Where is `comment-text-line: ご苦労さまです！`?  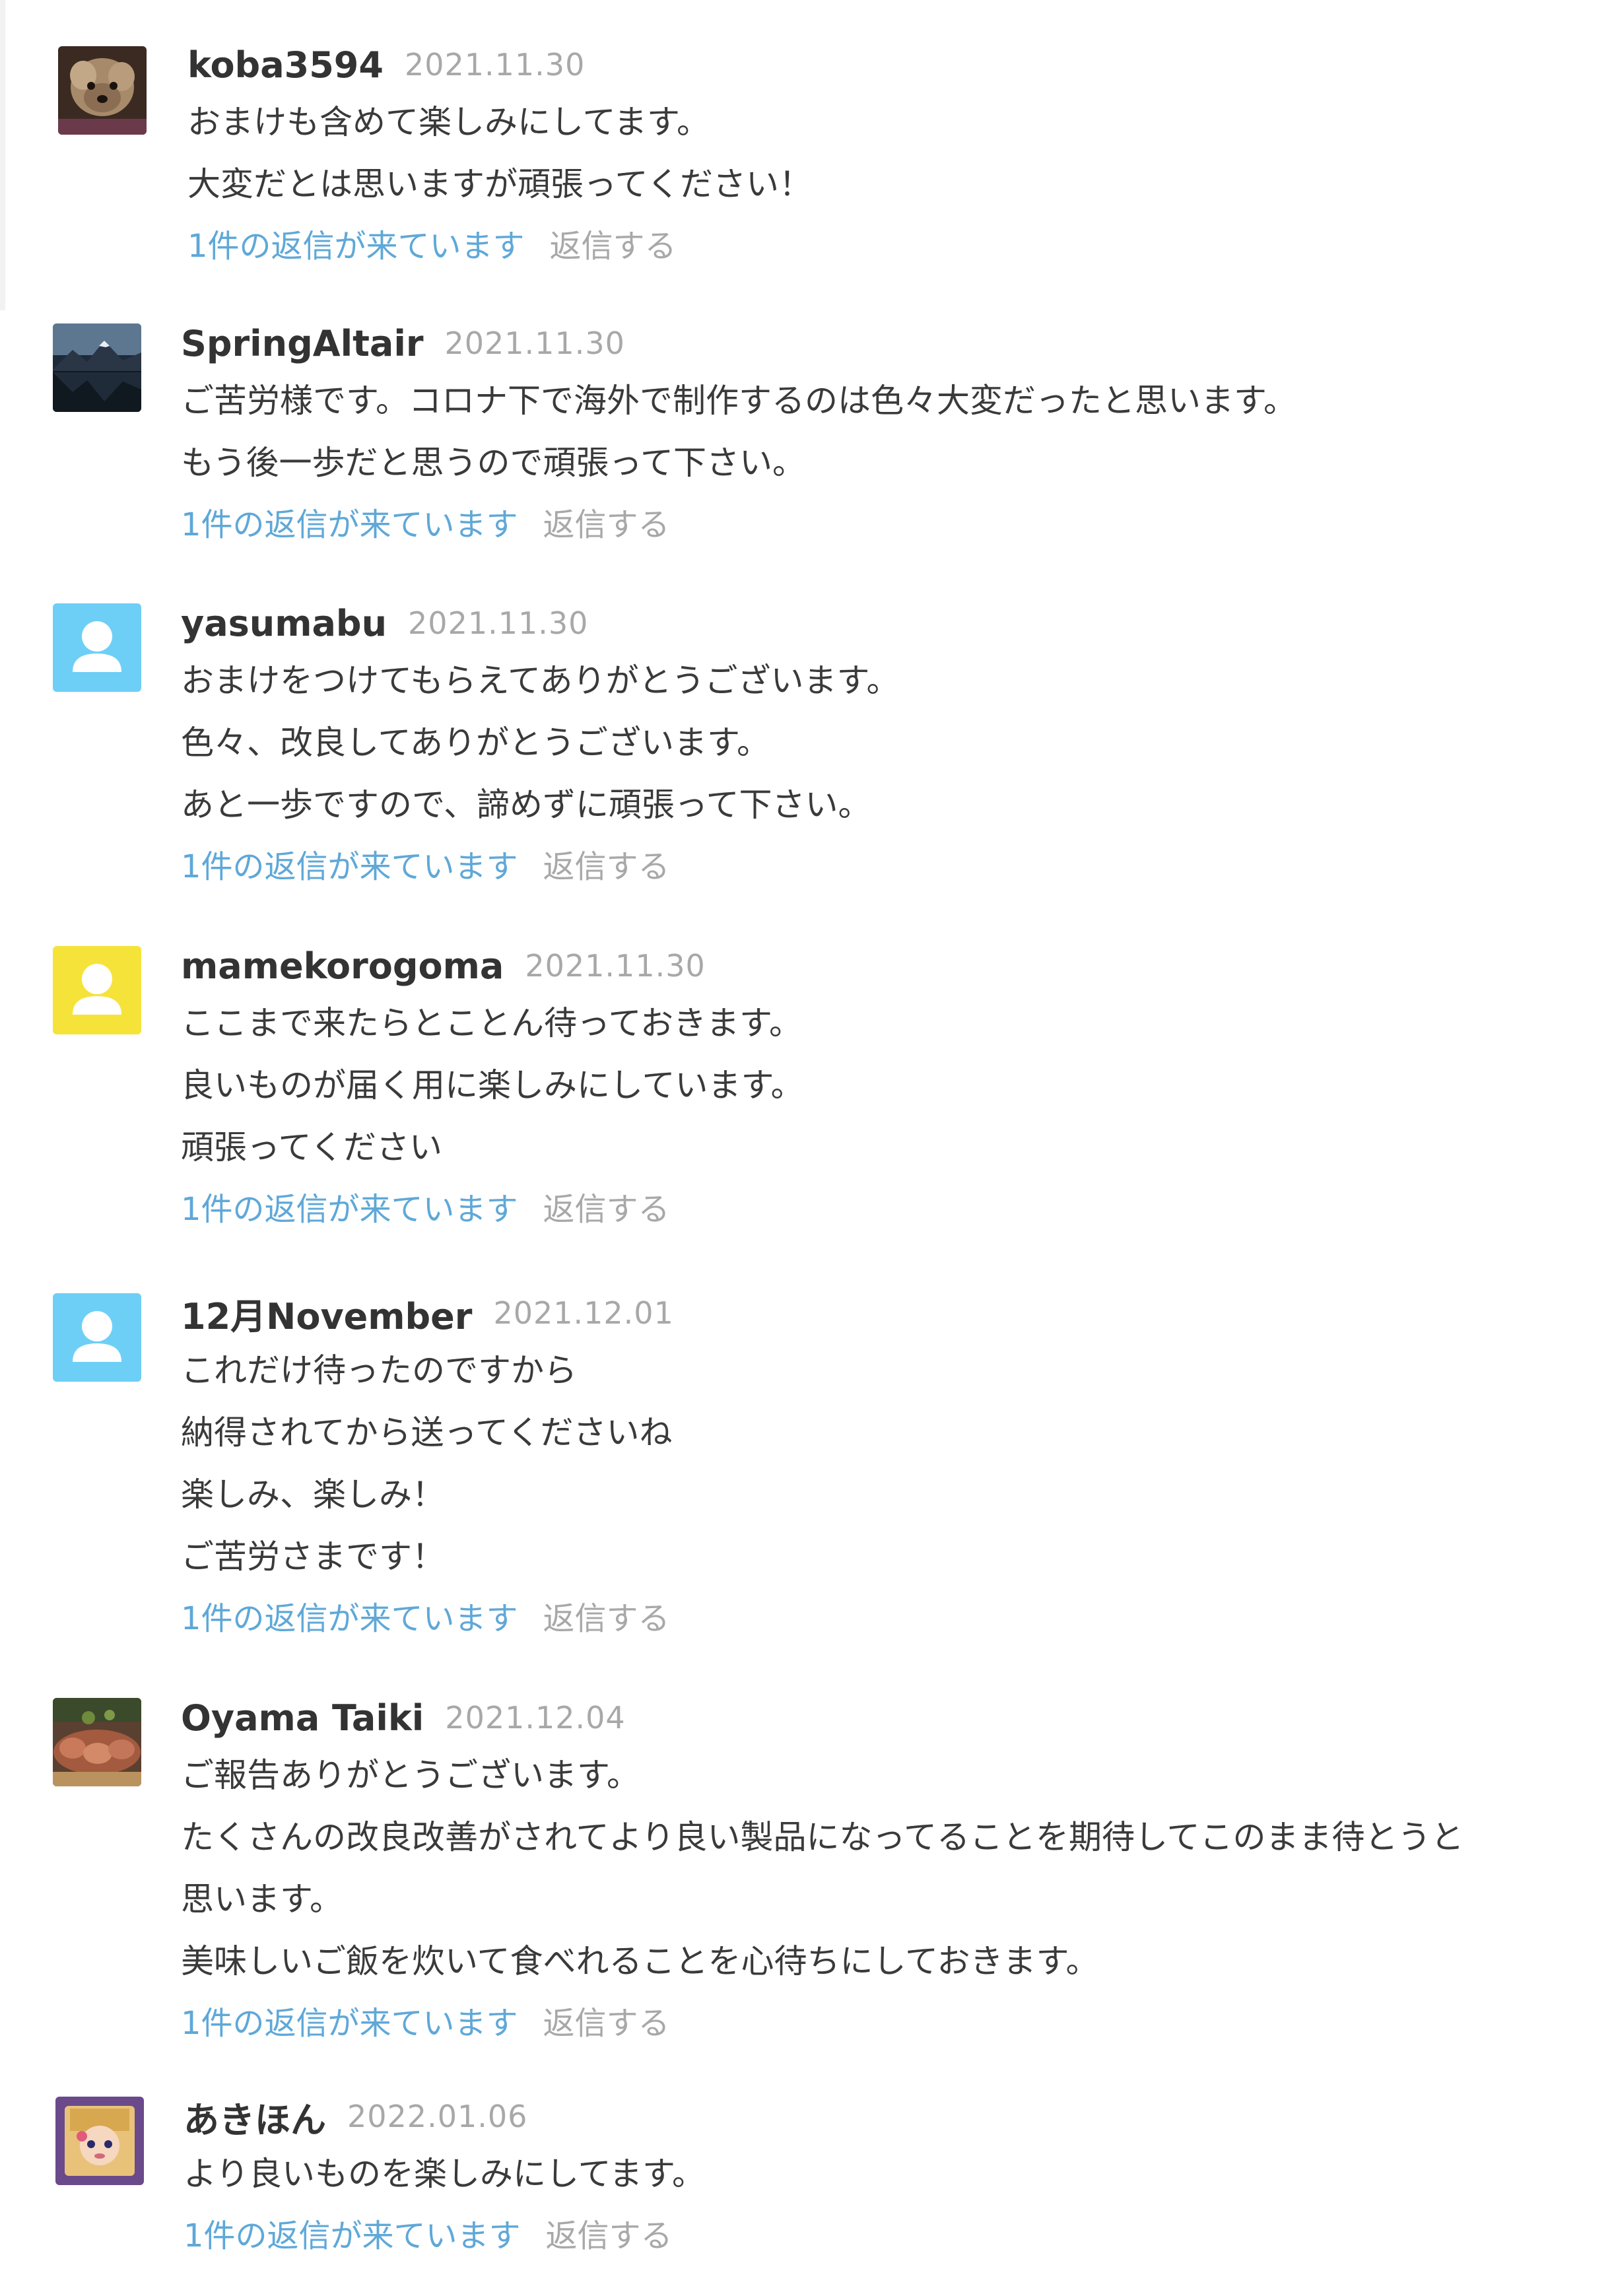
comment-text-line: ご苦労さまです！ is located at coordinates (313, 1556).